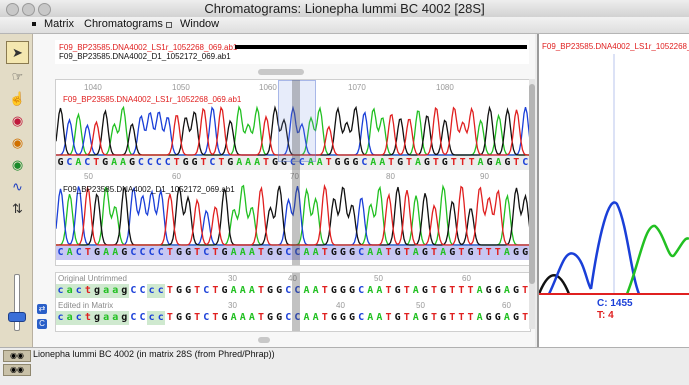 The width and height of the screenshot is (689, 385). I want to click on menu-matrix: Matrix, so click(59, 24).